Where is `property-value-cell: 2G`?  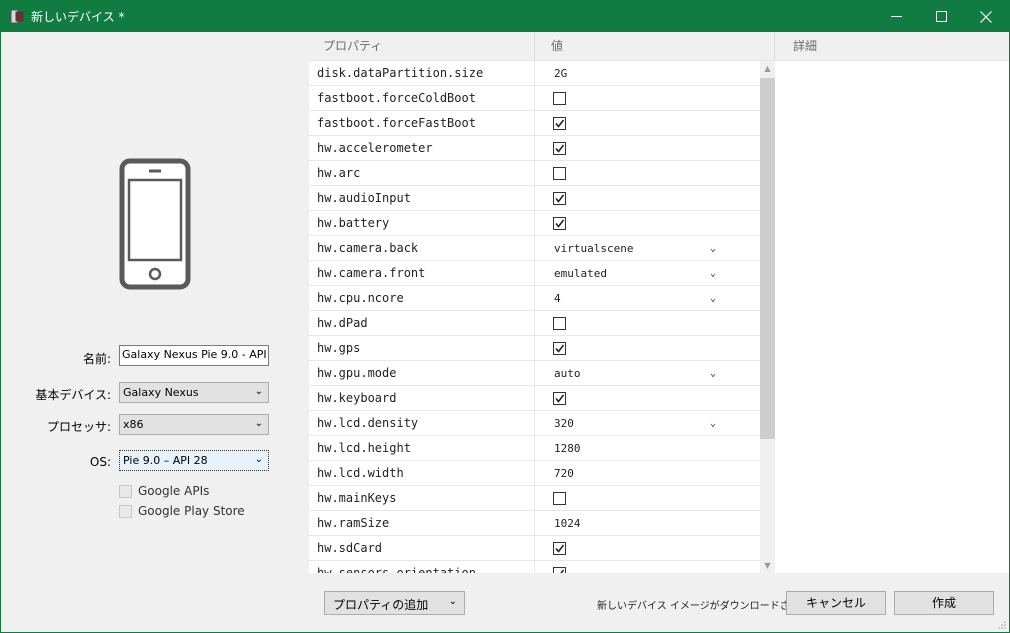 property-value-cell: 2G is located at coordinates (647, 73).